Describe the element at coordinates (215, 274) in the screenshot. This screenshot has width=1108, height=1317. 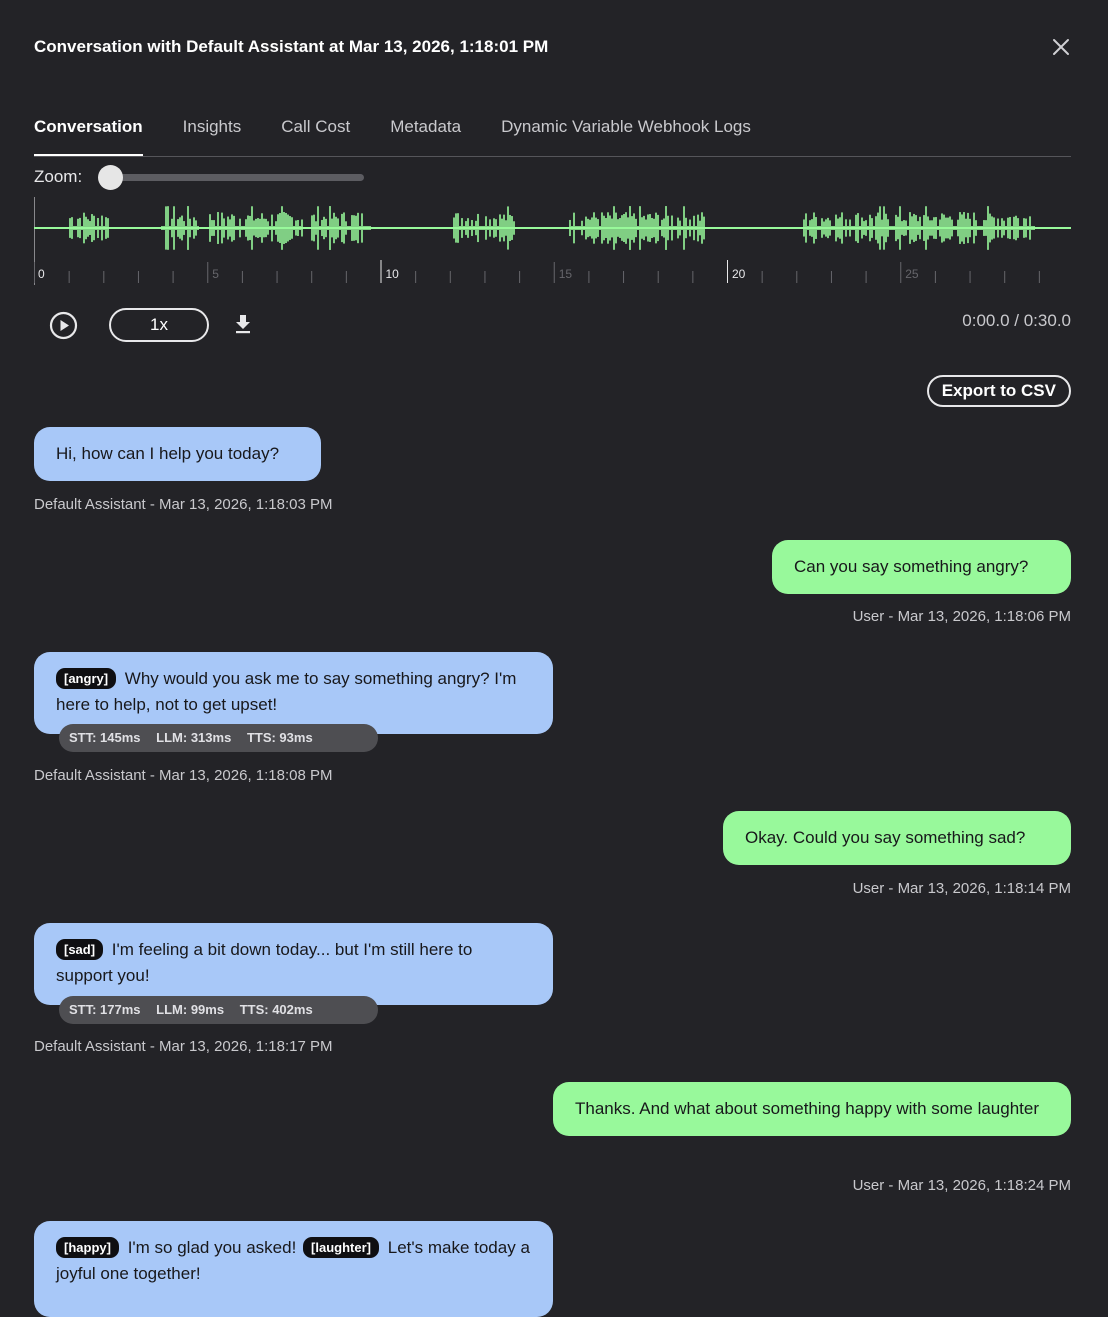
I see `timeline-tick-label: 5` at that location.